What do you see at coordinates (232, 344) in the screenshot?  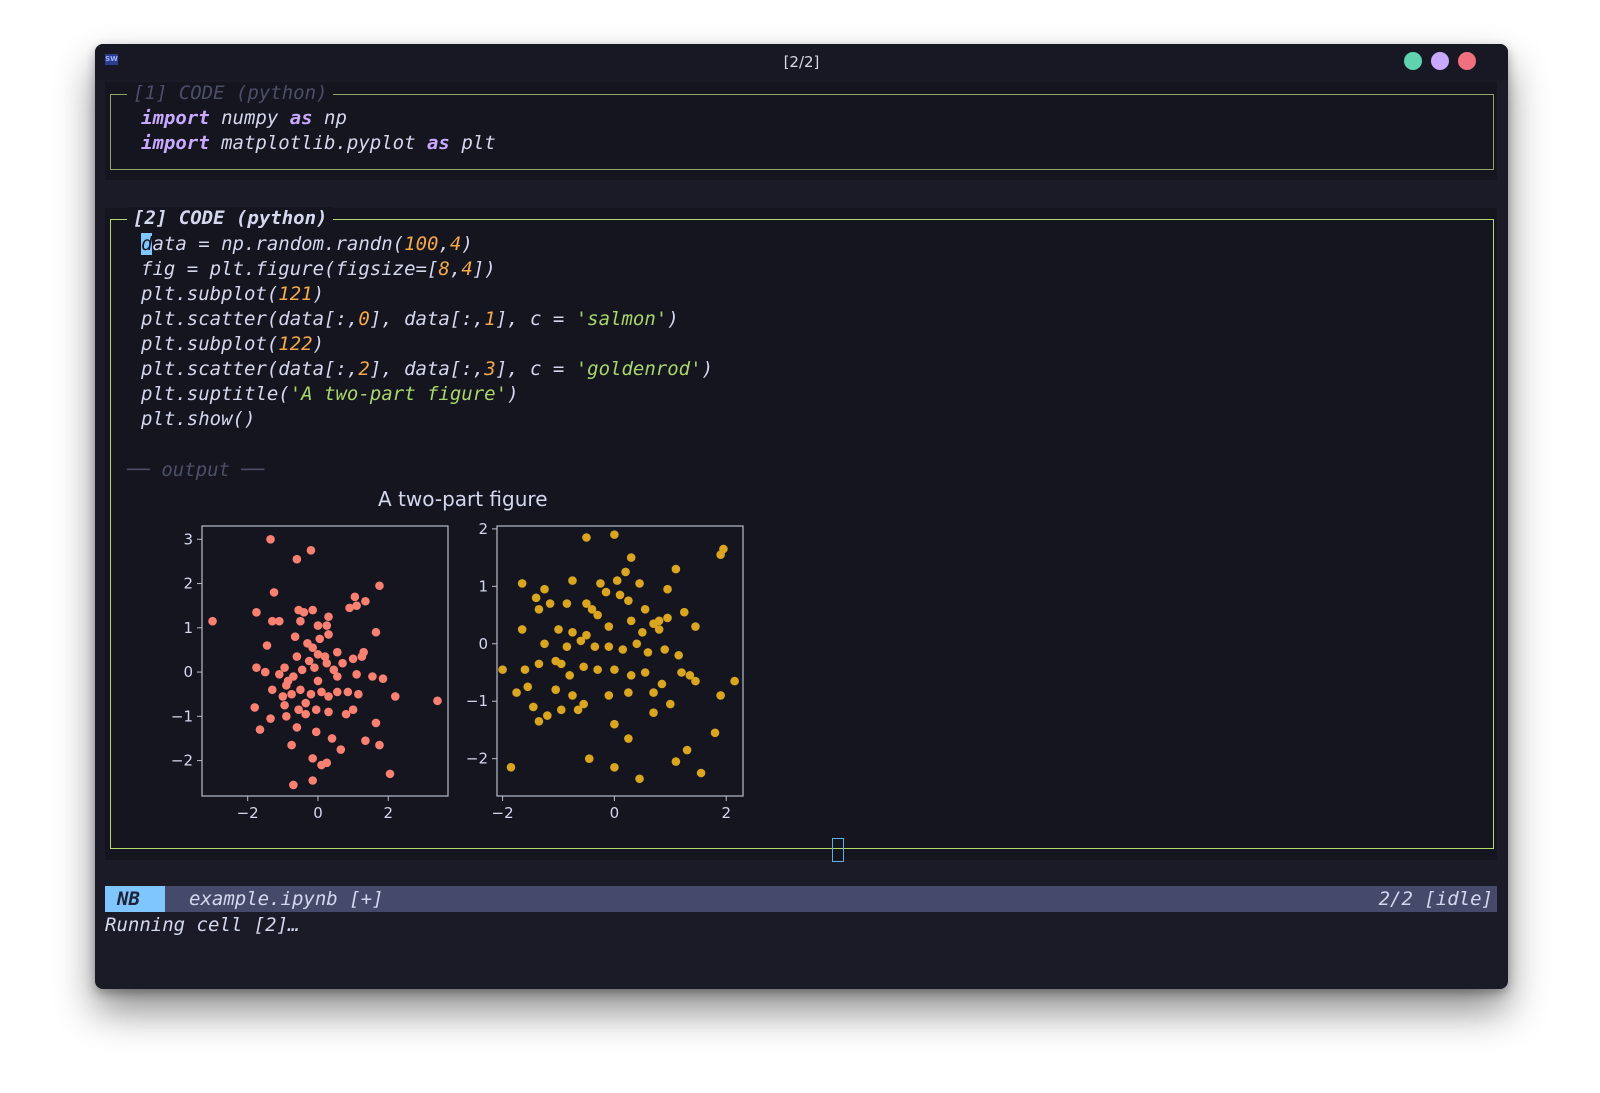 I see `code-line: plt.subplot(122)` at bounding box center [232, 344].